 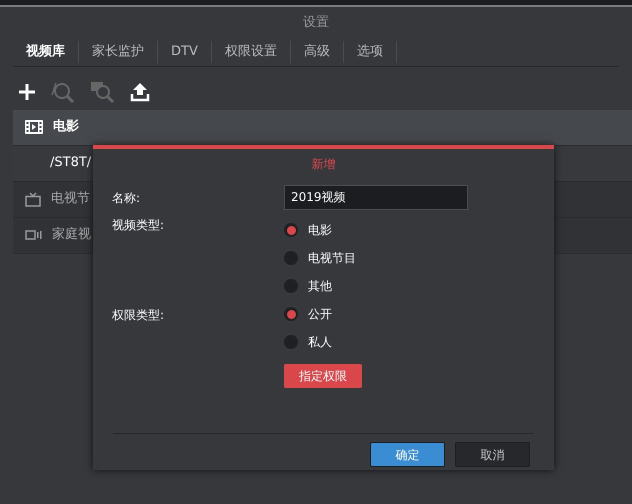 What do you see at coordinates (316, 23) in the screenshot?
I see `window-title: 设置` at bounding box center [316, 23].